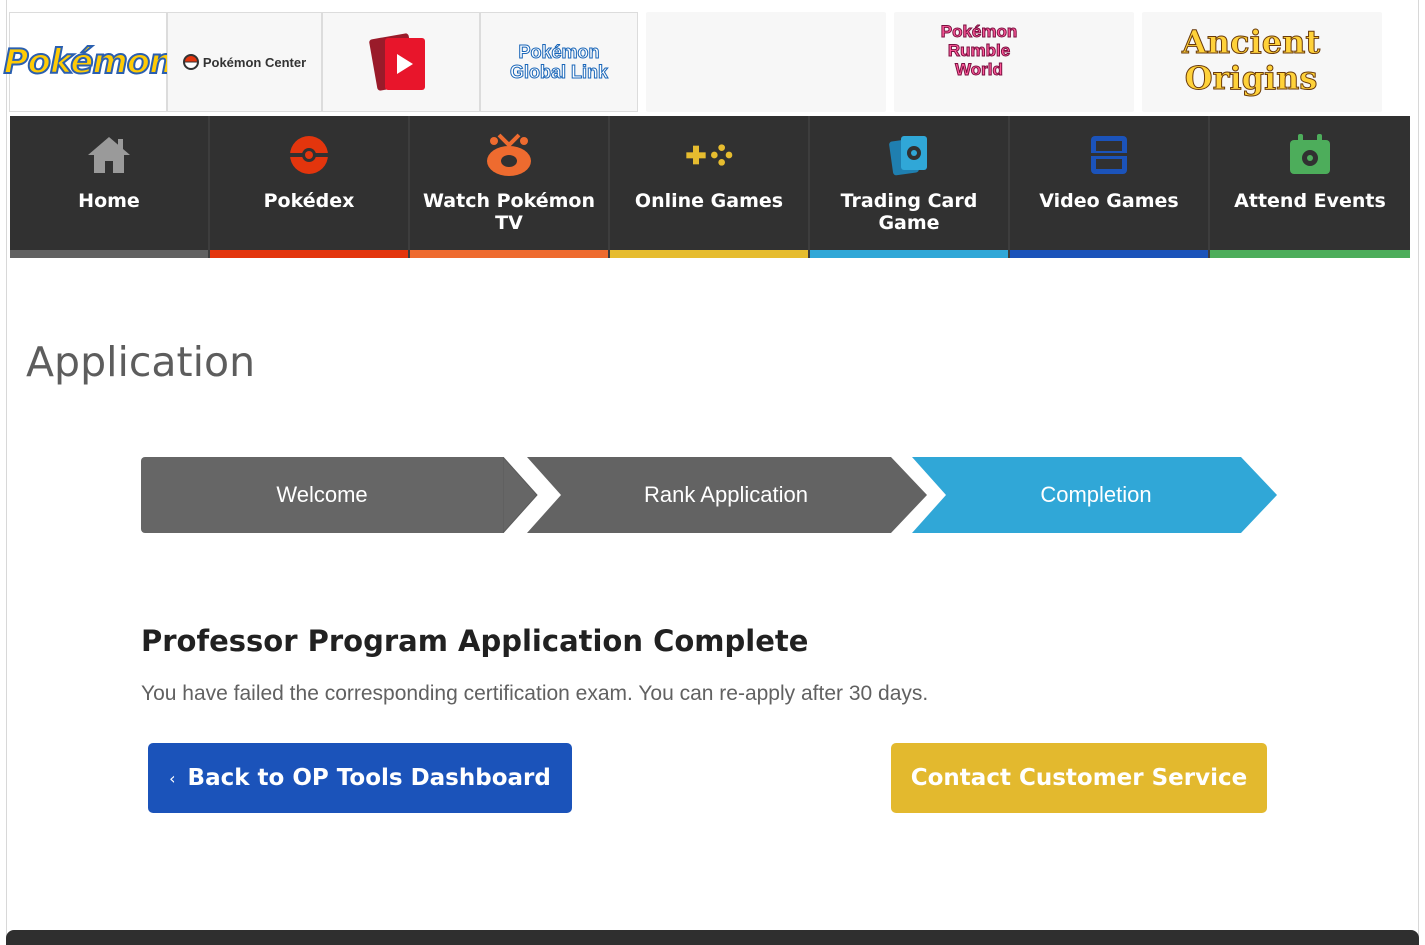 Image resolution: width=1425 pixels, height=945 pixels. What do you see at coordinates (1310, 187) in the screenshot?
I see `nav-item-attend-events: Attend Events` at bounding box center [1310, 187].